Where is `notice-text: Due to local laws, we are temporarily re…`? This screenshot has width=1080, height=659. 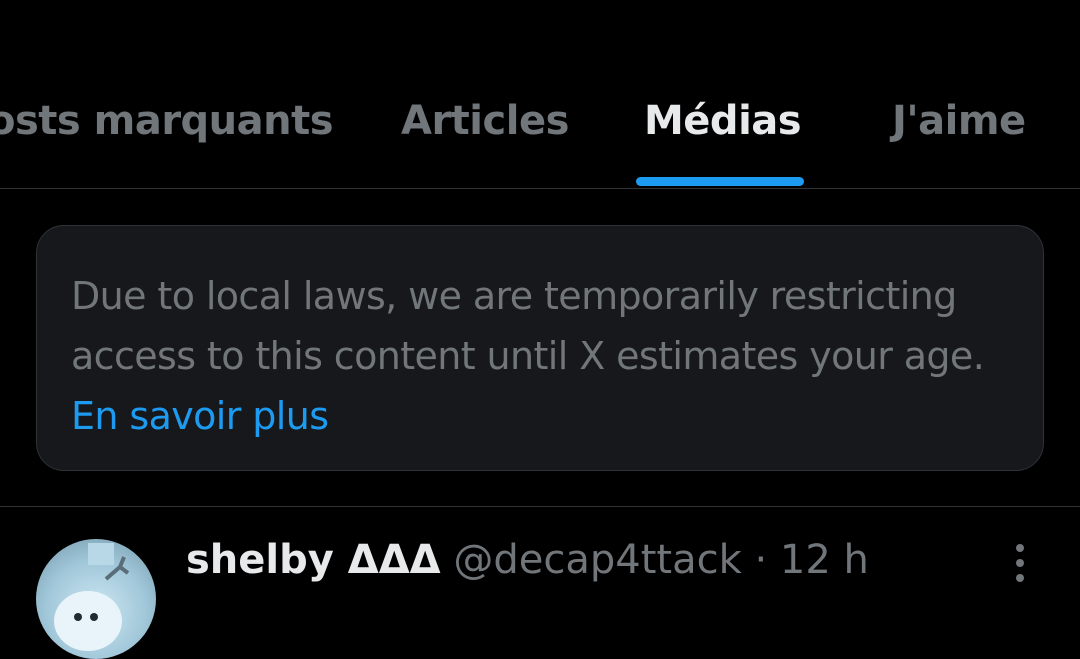 notice-text: Due to local laws, we are temporarily re… is located at coordinates (528, 326).